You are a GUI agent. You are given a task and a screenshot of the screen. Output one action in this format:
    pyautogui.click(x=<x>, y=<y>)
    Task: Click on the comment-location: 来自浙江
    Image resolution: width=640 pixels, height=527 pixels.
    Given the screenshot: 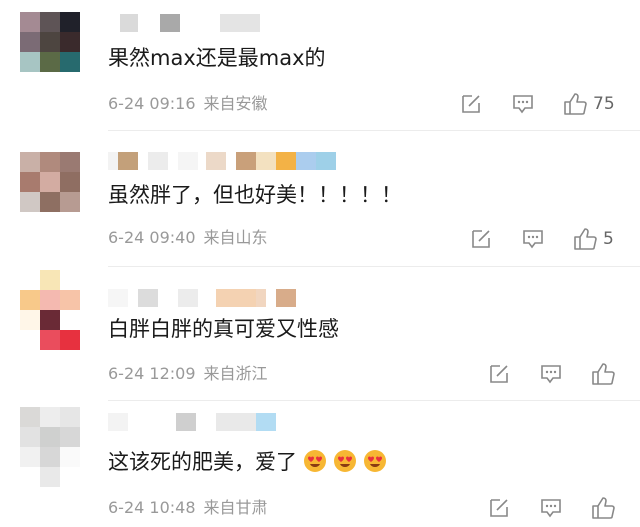 What is the action you would take?
    pyautogui.click(x=235, y=373)
    